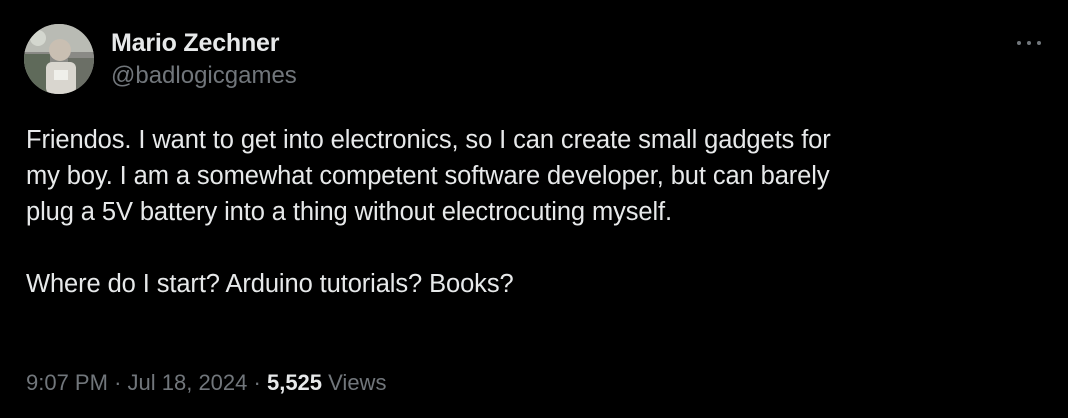 The width and height of the screenshot is (1068, 418). I want to click on tweet-date: Jul 18, 2024, so click(188, 382).